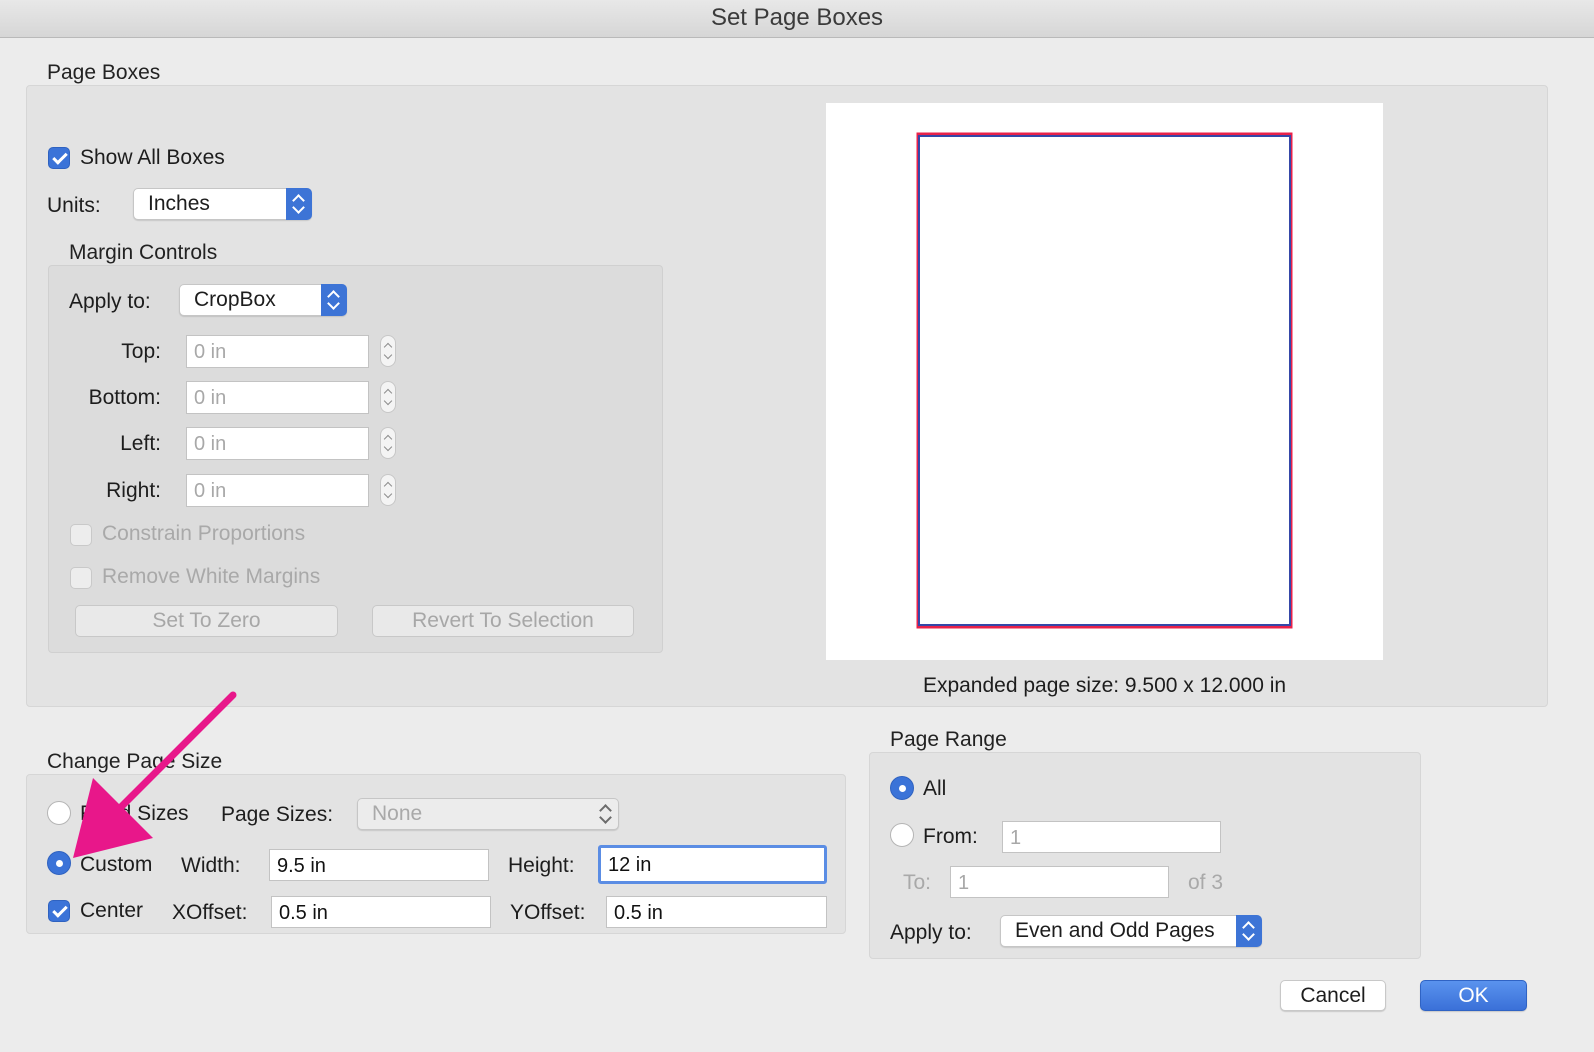 The image size is (1594, 1052). I want to click on all-pages-label: All, so click(935, 788).